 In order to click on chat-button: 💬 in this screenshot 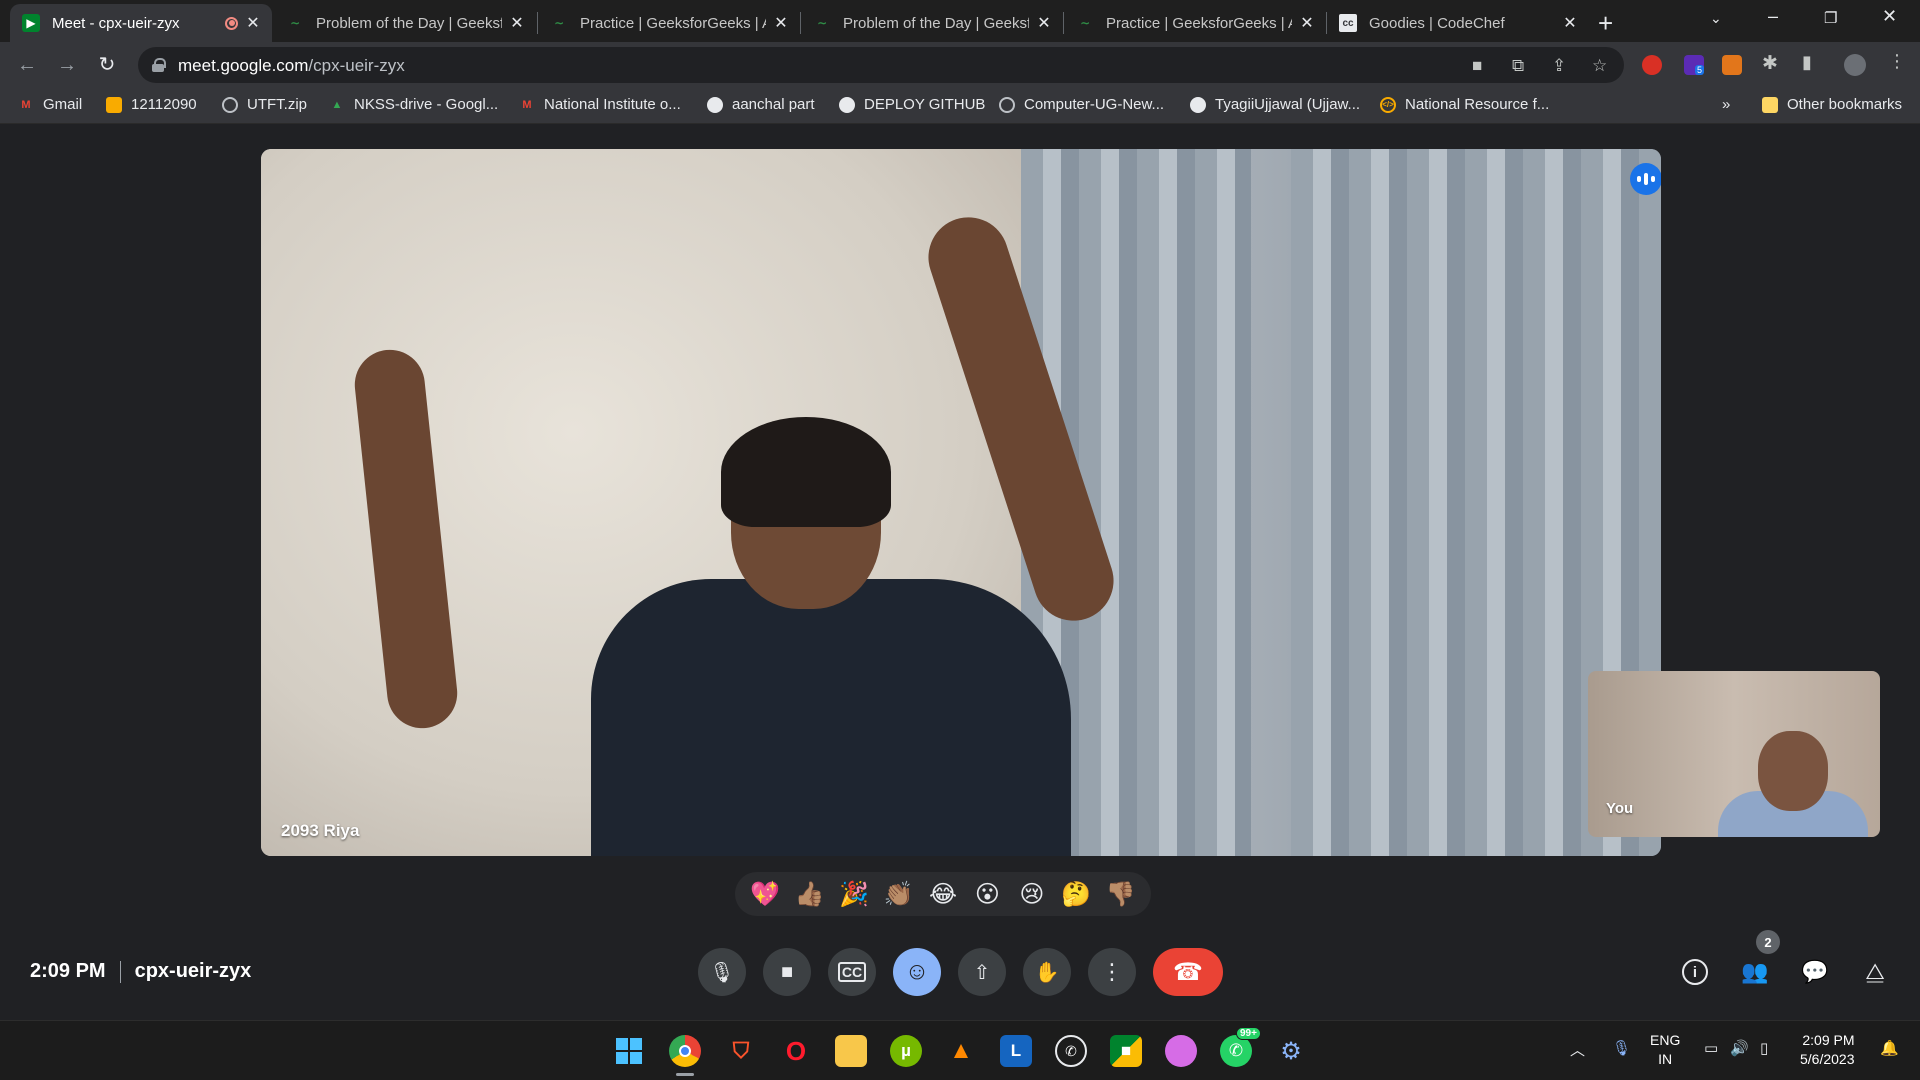, I will do `click(1815, 972)`.